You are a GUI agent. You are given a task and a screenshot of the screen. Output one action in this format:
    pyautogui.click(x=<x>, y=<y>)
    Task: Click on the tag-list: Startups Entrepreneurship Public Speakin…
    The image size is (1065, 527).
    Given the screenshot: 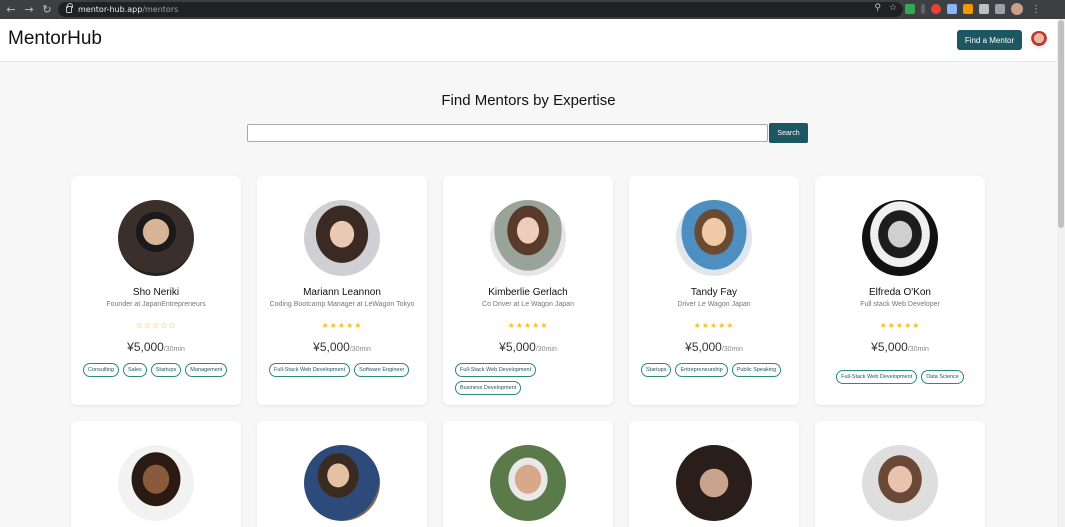 What is the action you would take?
    pyautogui.click(x=716, y=370)
    